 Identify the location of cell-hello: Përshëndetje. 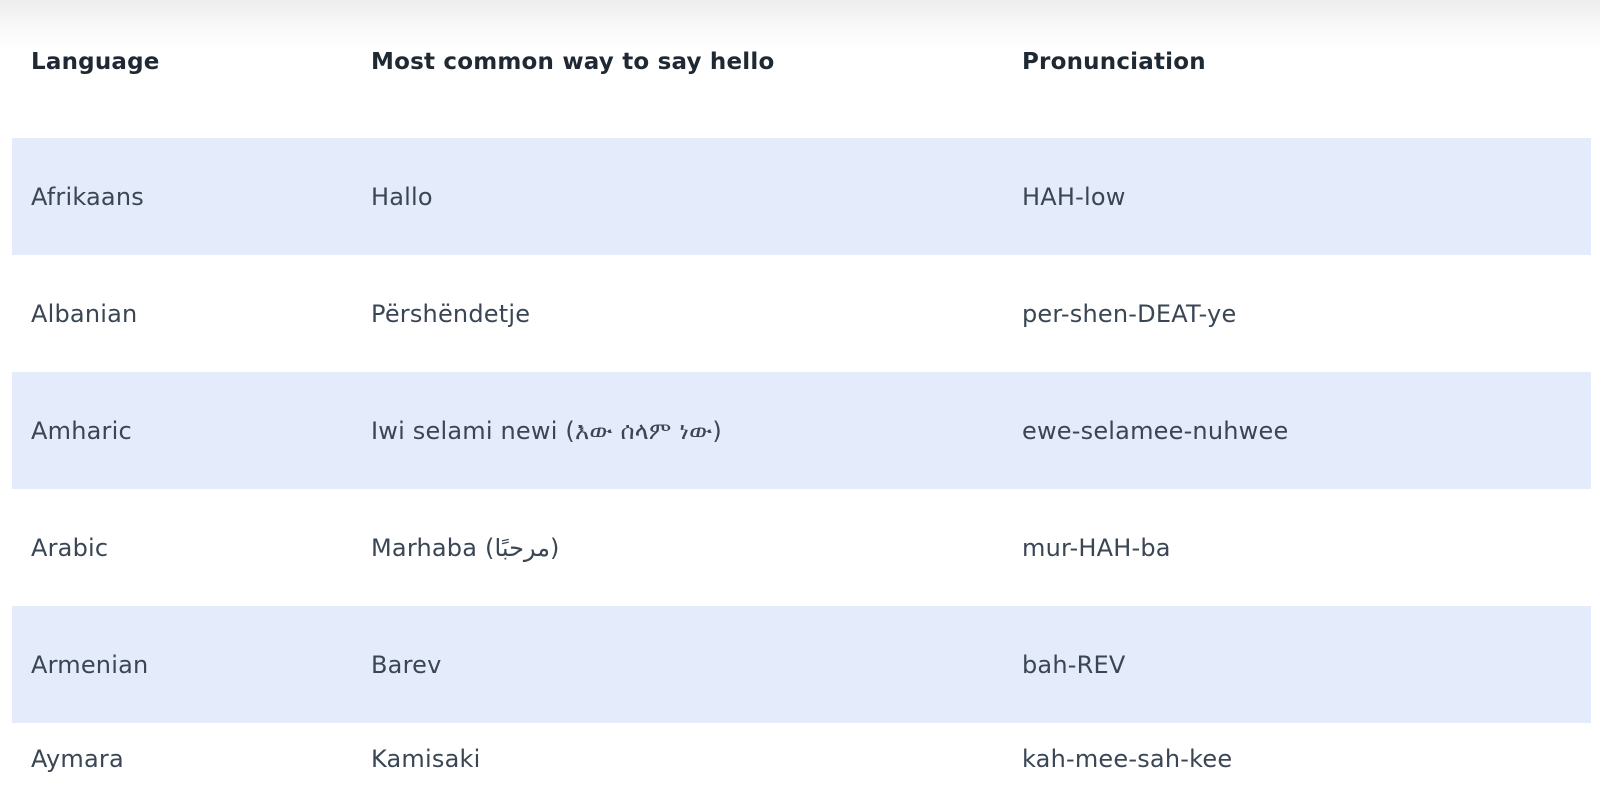
(451, 313).